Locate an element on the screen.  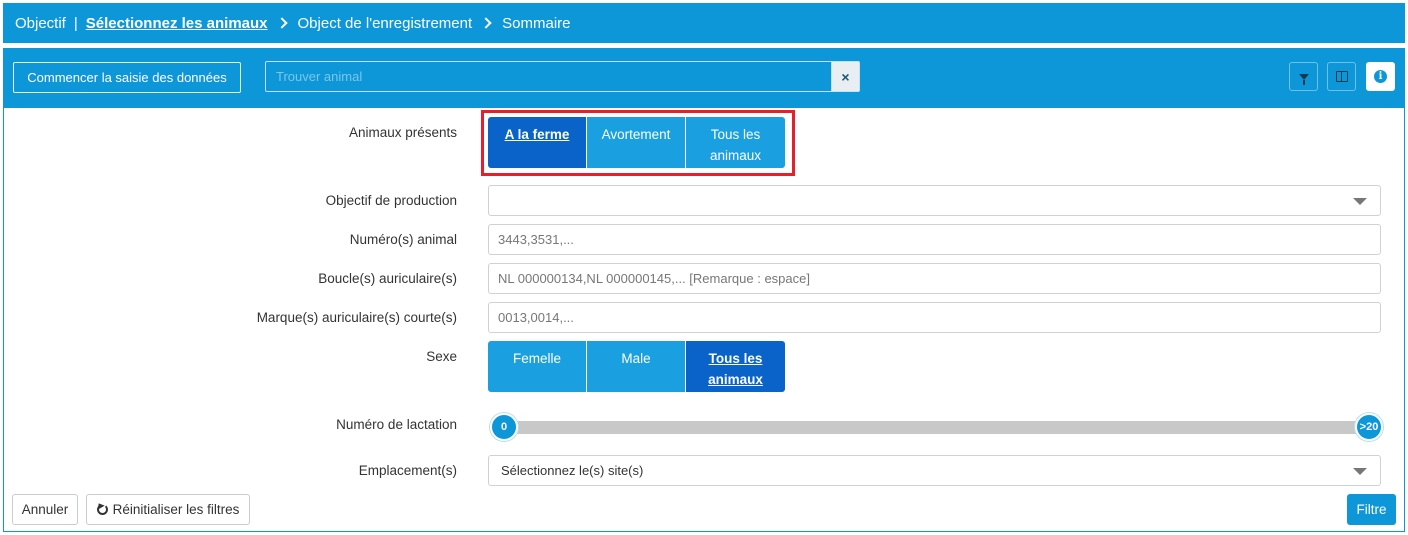
option-femelle: Femelle is located at coordinates (537, 366).